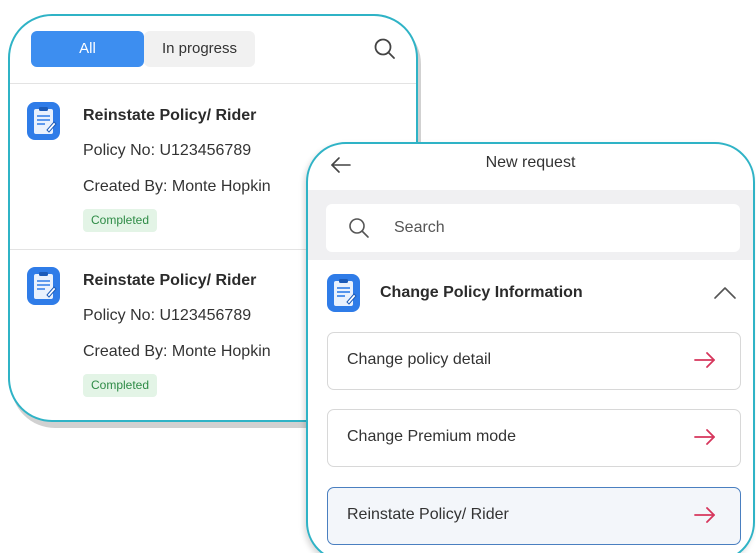  Describe the element at coordinates (534, 516) in the screenshot. I see `option-reinstate-policy-rider: Reinstate Policy/ Rider` at that location.